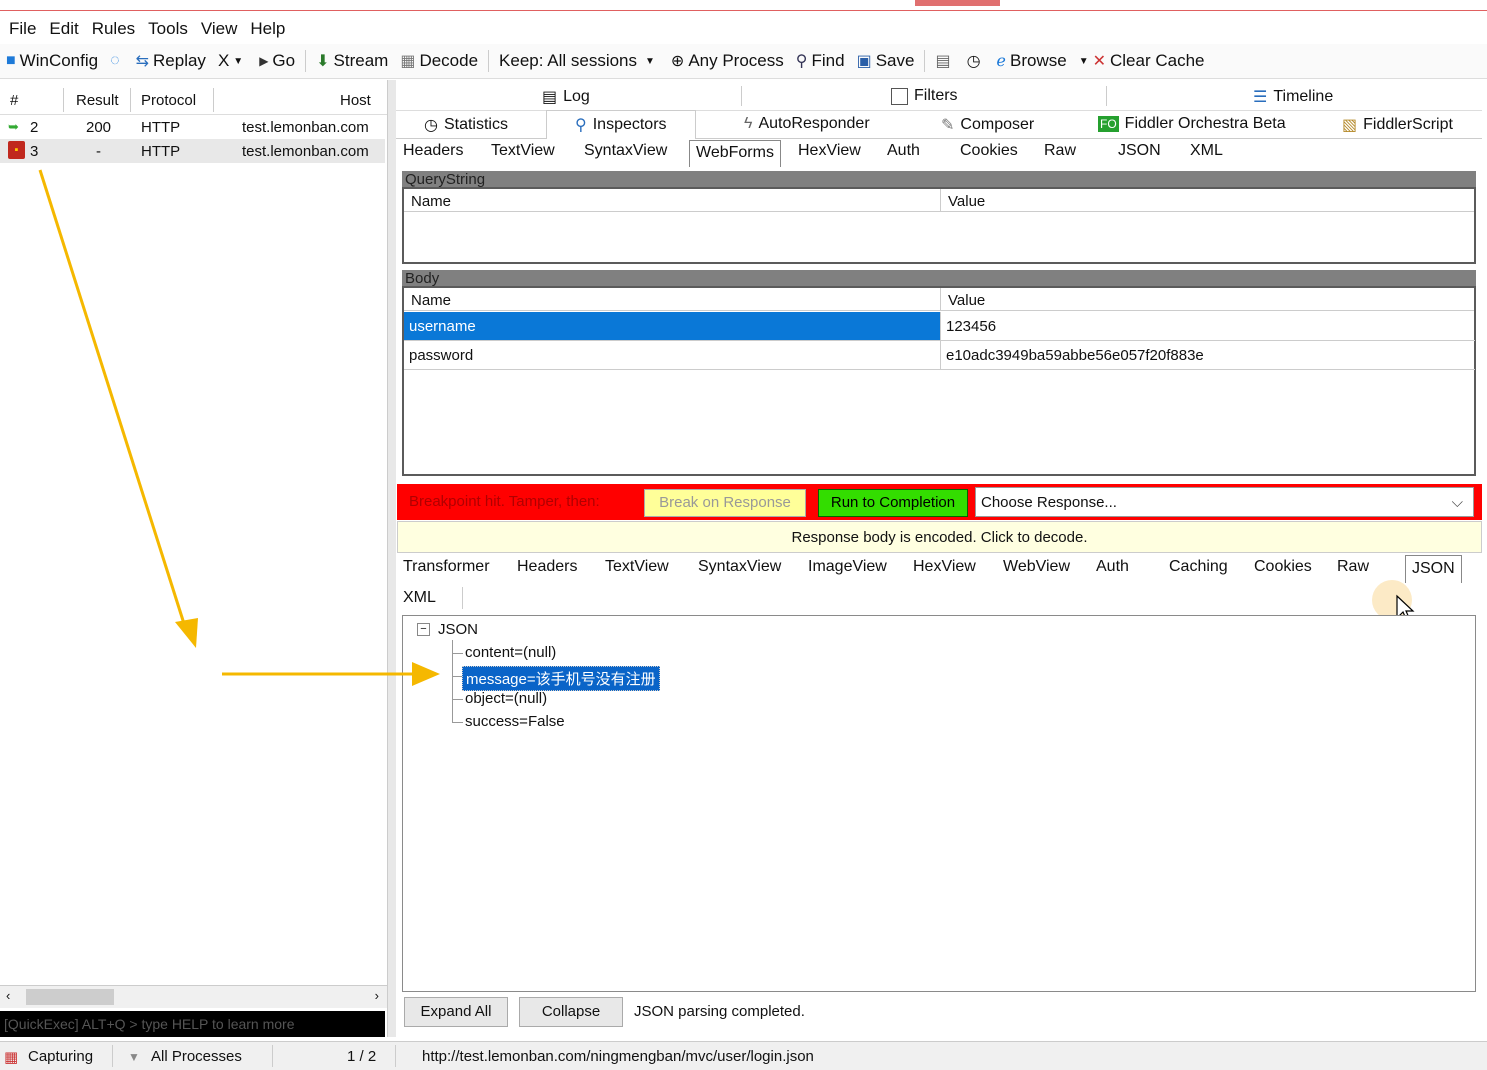 The height and width of the screenshot is (1070, 1487). Describe the element at coordinates (97, 100) in the screenshot. I see `col-result: Result` at that location.